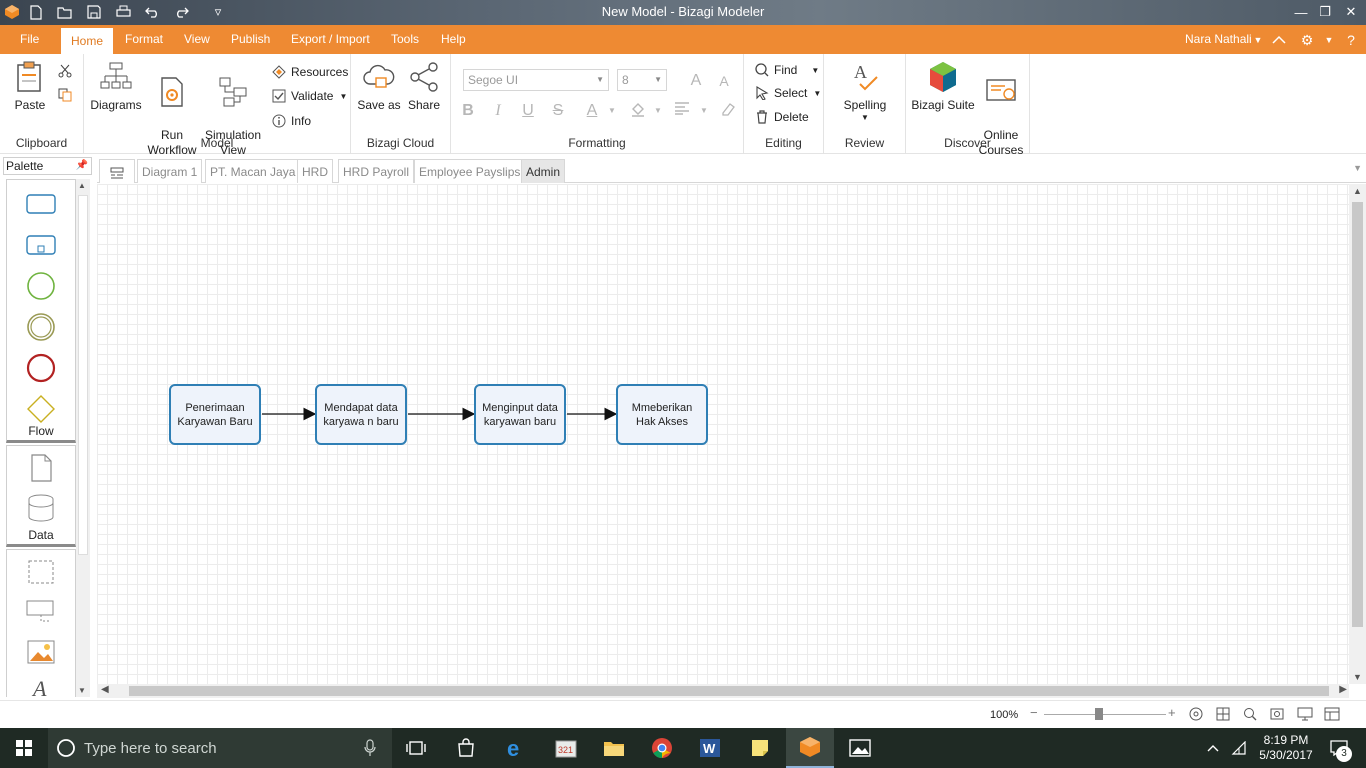 Image resolution: width=1366 pixels, height=768 pixels. Describe the element at coordinates (253, 171) in the screenshot. I see `tab-pt-macan-jaya: PT. Macan Jaya` at that location.